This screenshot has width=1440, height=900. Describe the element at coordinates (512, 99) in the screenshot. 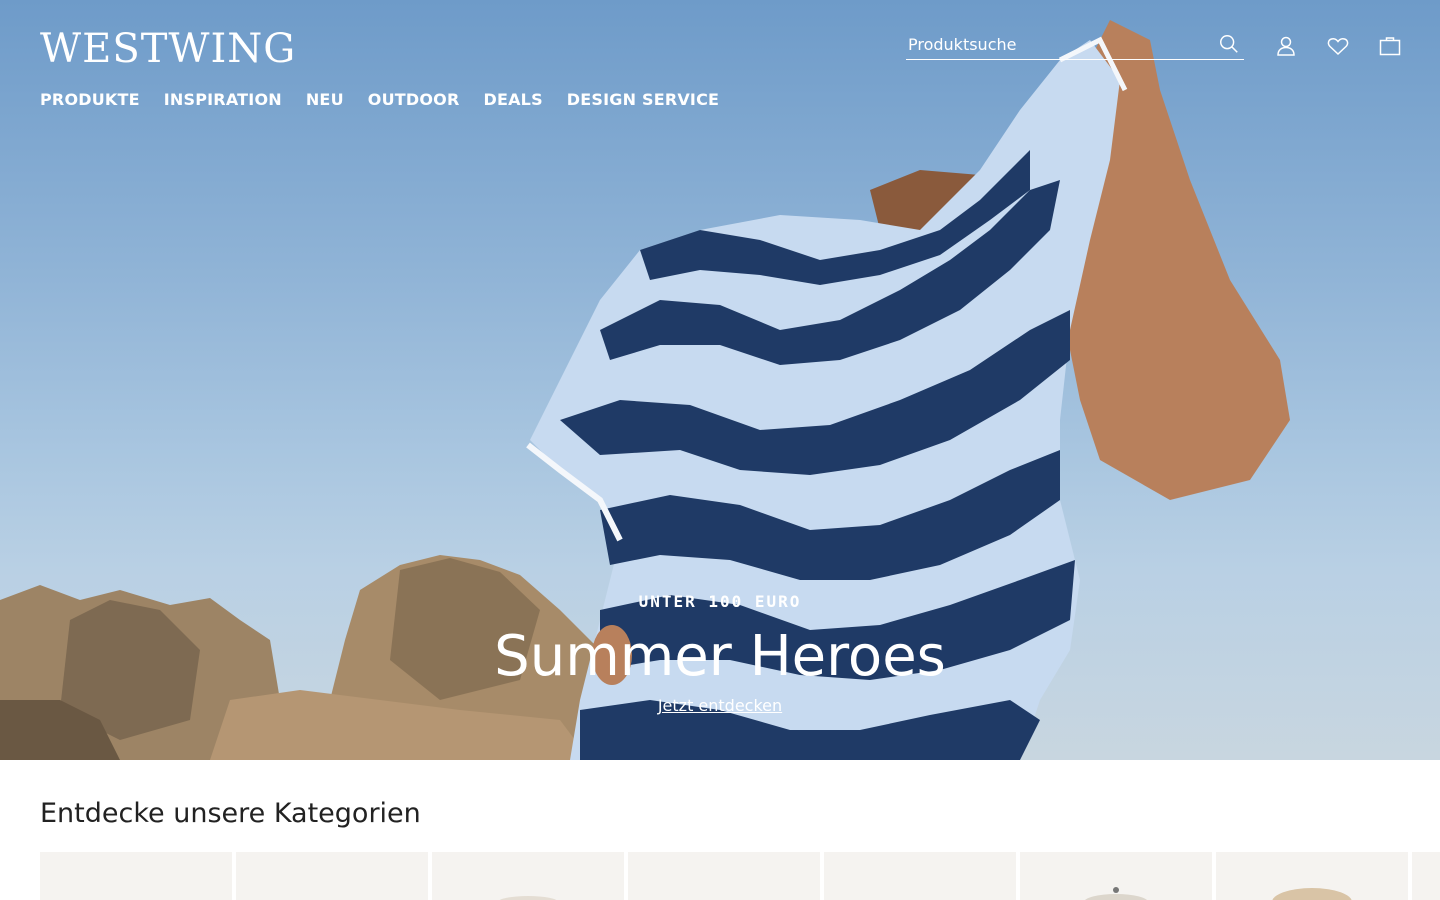

I see `nav-item-deals: DEALS` at that location.